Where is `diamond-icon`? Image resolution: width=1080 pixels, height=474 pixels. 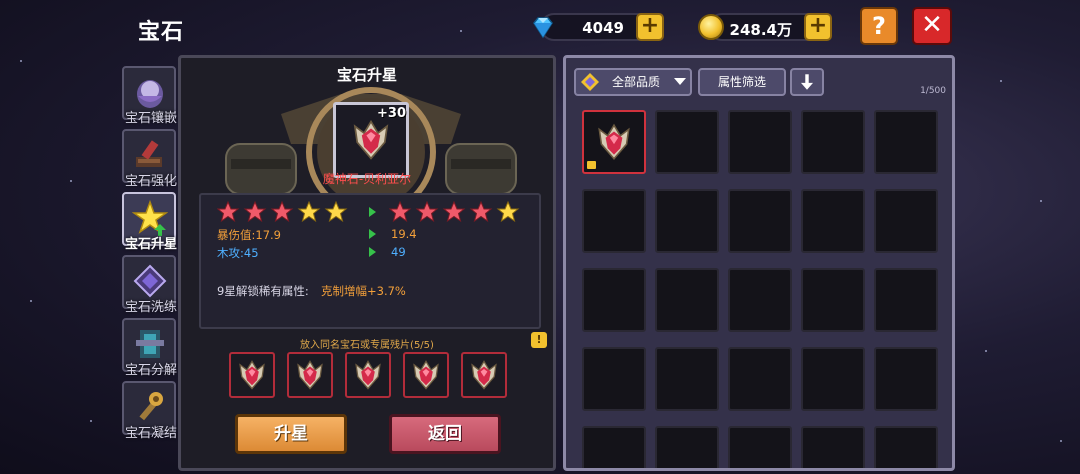
diamond-icon is located at coordinates (543, 28).